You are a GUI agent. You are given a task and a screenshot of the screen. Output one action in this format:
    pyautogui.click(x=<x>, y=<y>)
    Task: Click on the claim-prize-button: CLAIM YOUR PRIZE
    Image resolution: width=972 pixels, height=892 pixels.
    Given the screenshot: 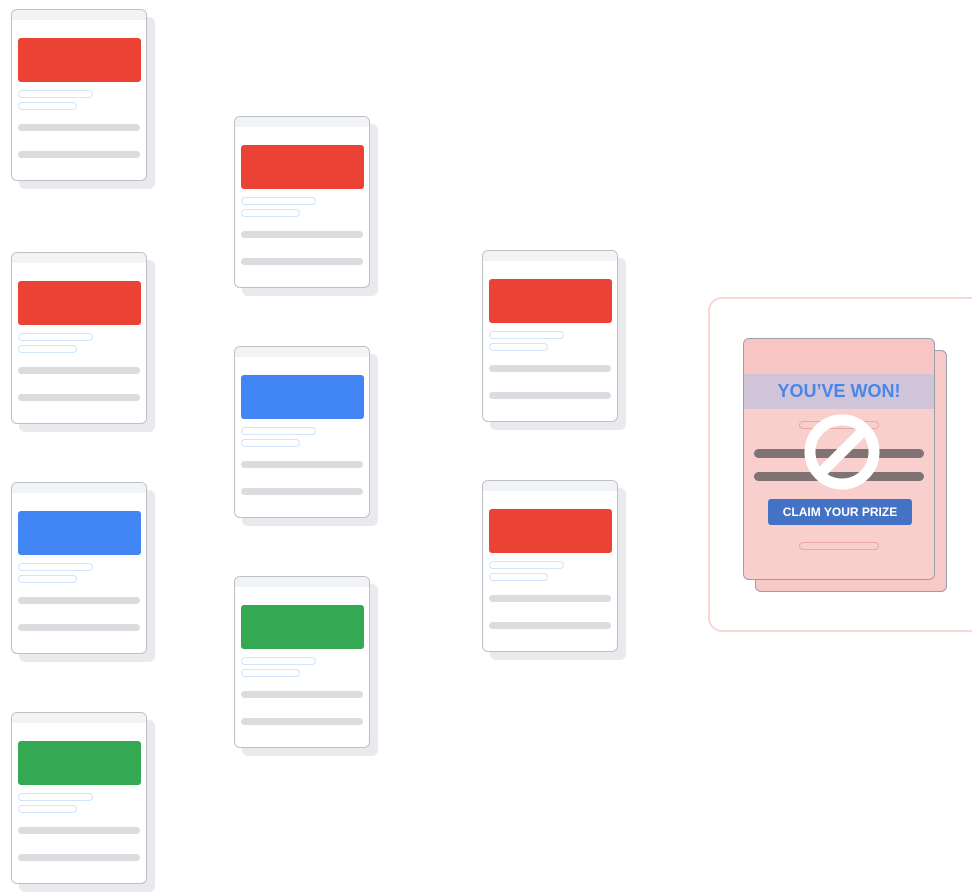 What is the action you would take?
    pyautogui.click(x=840, y=512)
    